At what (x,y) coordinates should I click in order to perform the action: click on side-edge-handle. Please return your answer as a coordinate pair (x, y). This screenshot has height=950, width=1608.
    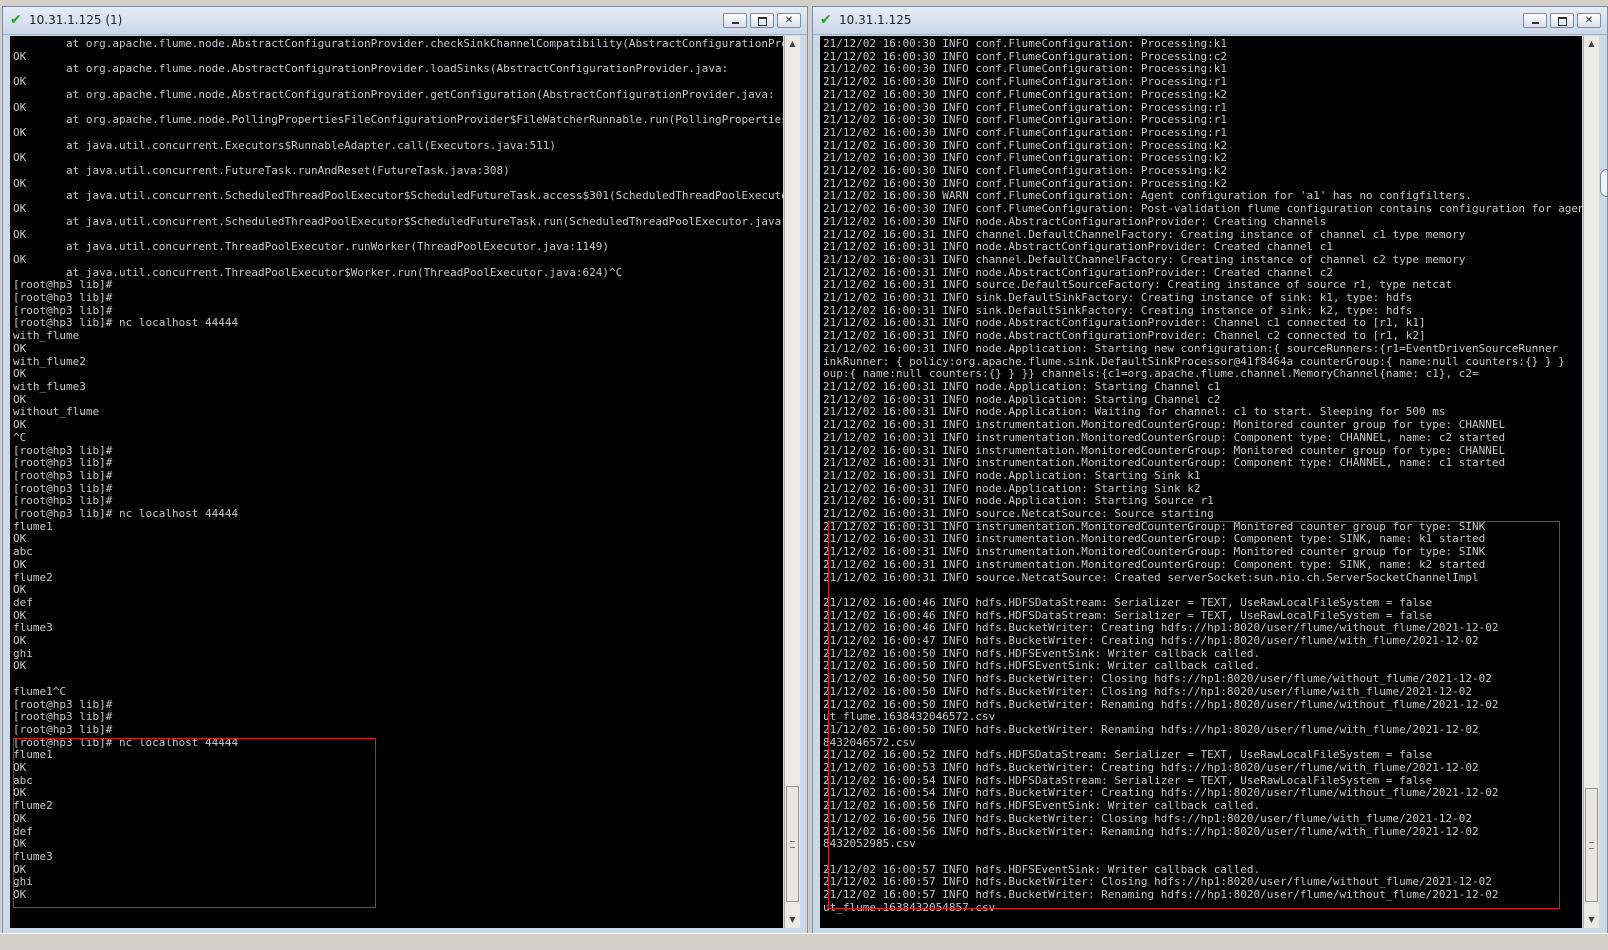
    Looking at the image, I should click on (1603, 183).